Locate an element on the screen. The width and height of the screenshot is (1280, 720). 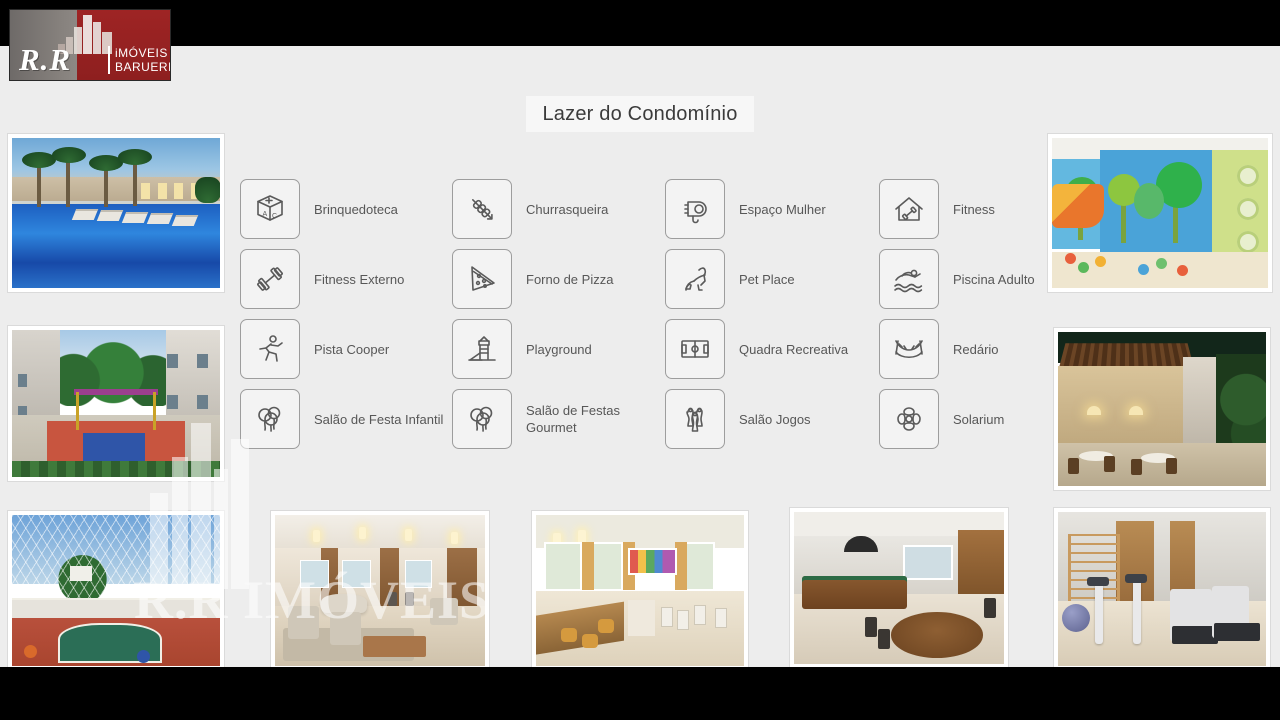
amenity-item: Quadra Recreativa is located at coordinates (756, 349).